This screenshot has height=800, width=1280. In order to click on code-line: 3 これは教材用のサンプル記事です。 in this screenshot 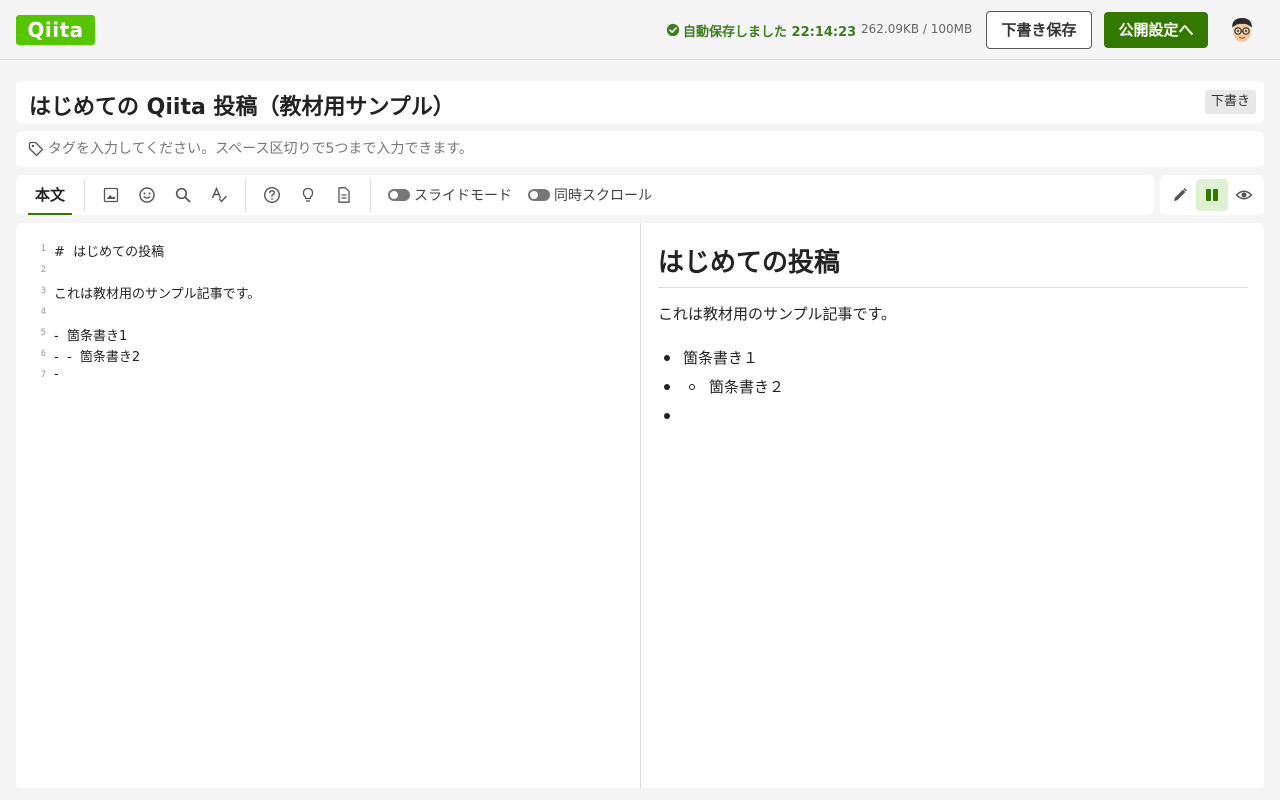, I will do `click(326, 291)`.